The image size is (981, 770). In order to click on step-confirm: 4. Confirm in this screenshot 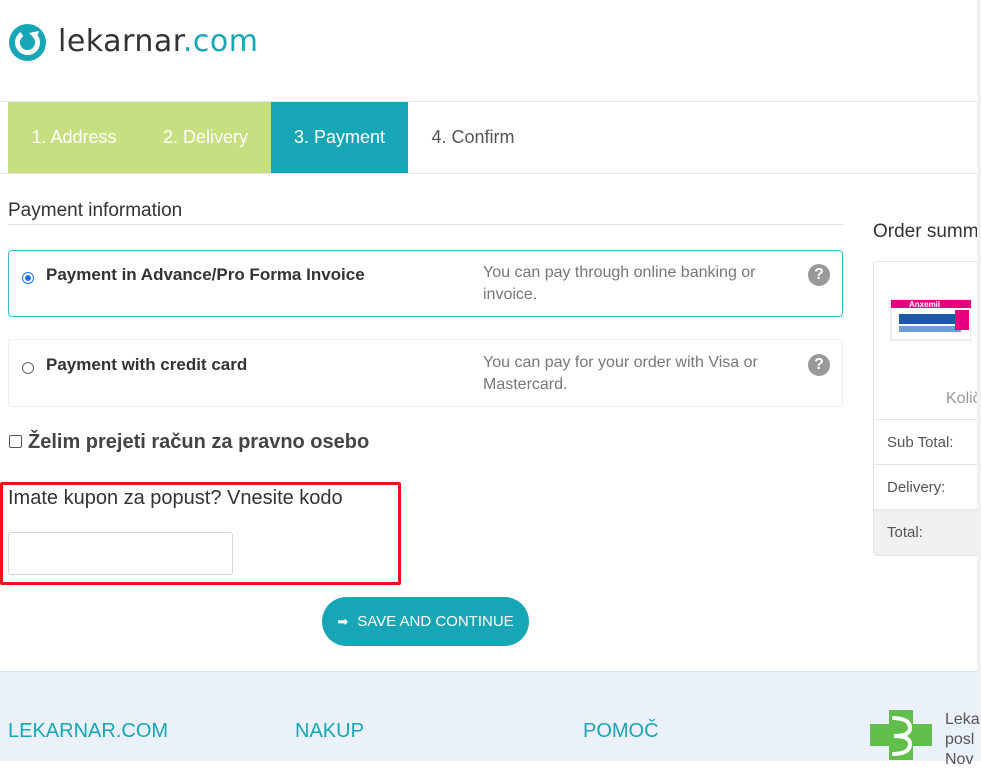, I will do `click(473, 137)`.